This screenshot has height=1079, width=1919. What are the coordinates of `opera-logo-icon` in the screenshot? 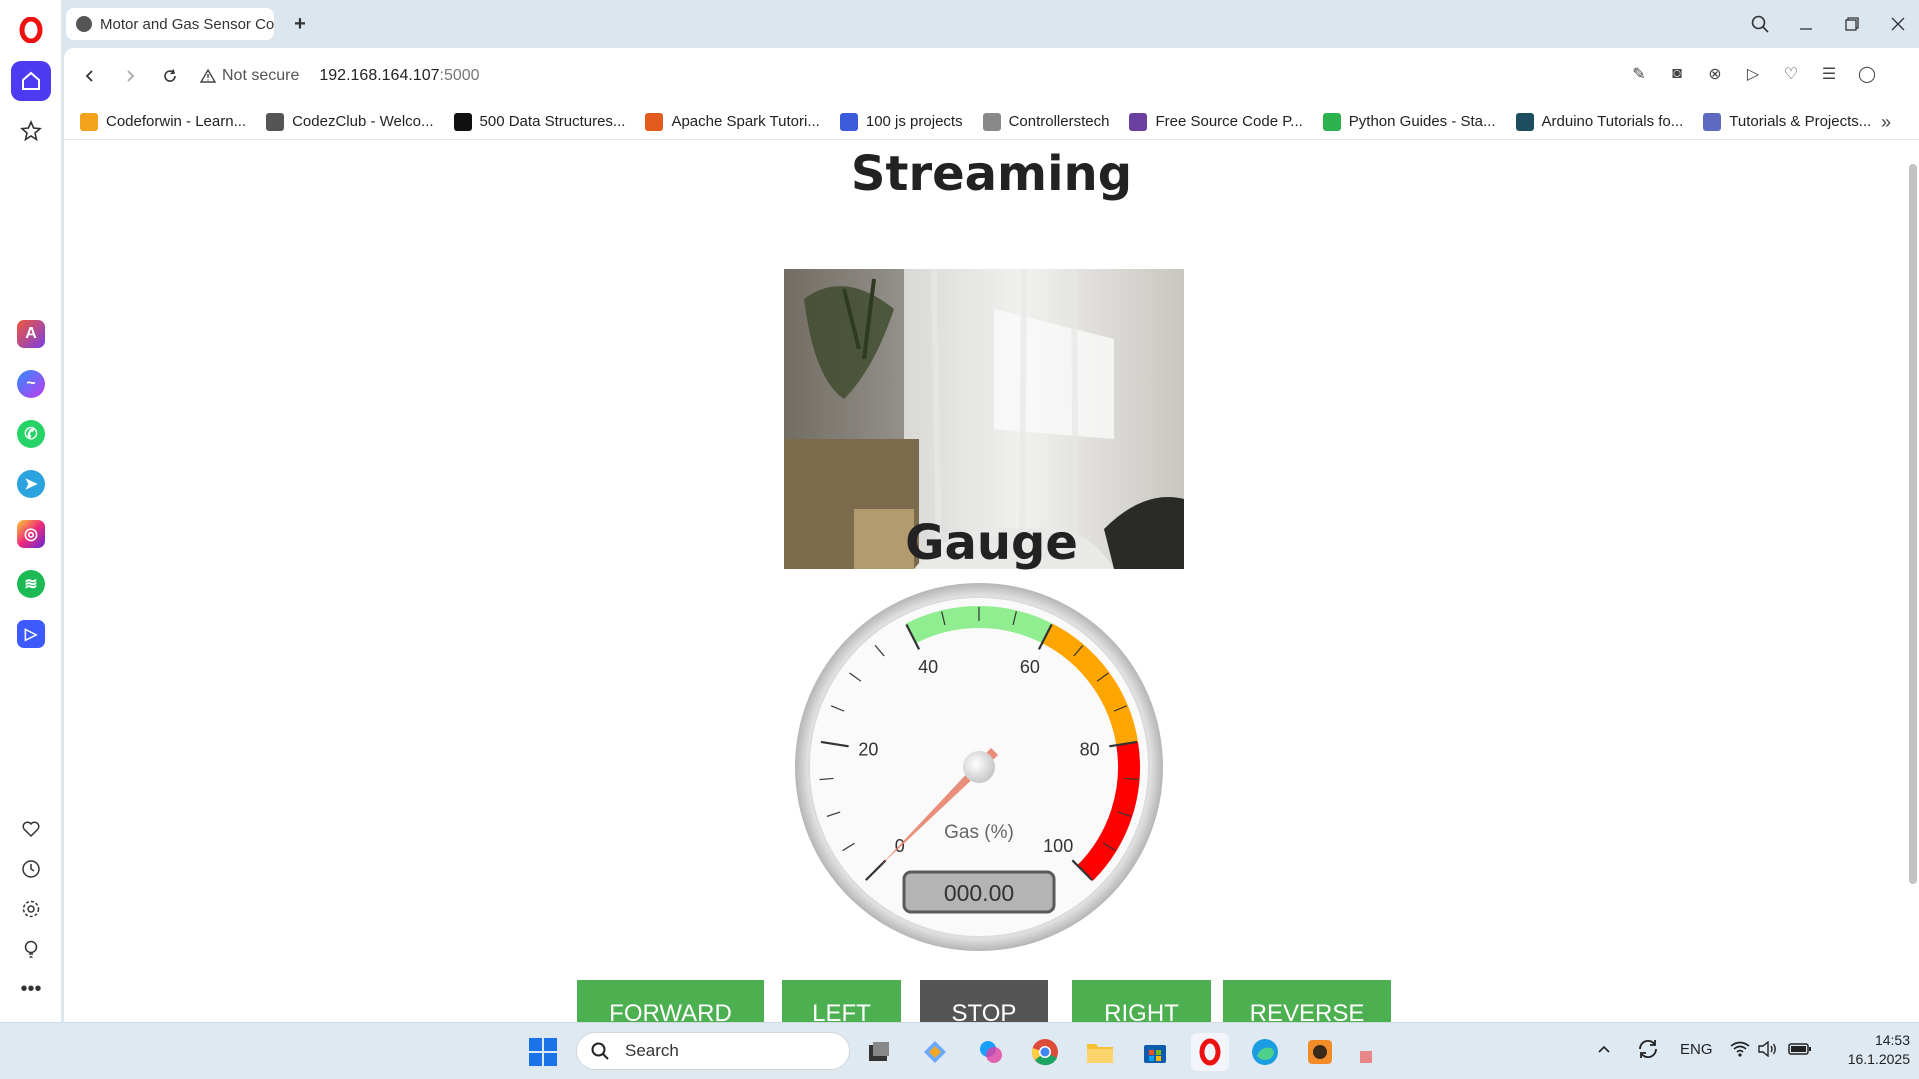 It's located at (31, 30).